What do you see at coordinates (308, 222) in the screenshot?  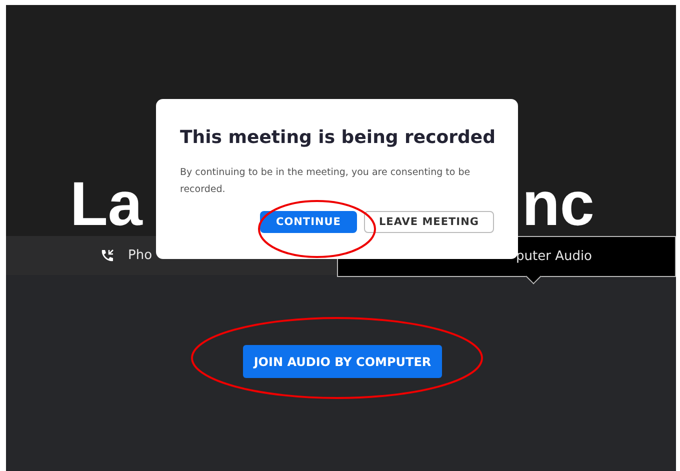 I see `continue-button: CONTINUE` at bounding box center [308, 222].